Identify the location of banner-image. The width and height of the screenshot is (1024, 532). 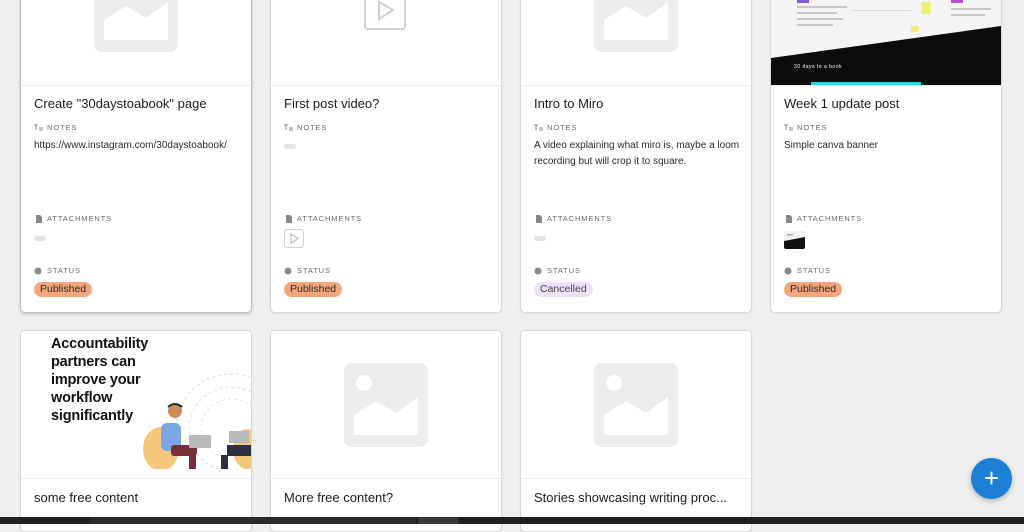
(886, 42).